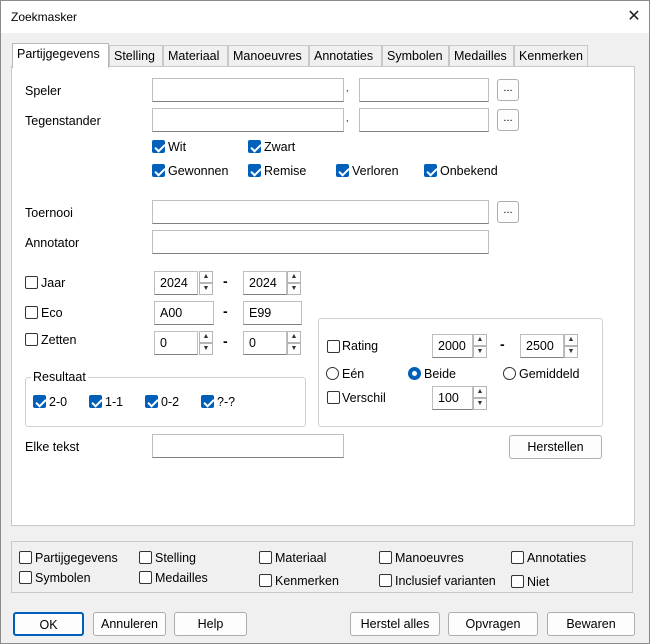 Image resolution: width=650 pixels, height=644 pixels. Describe the element at coordinates (429, 558) in the screenshot. I see `manoeuvres-label: Manoeuvres` at that location.